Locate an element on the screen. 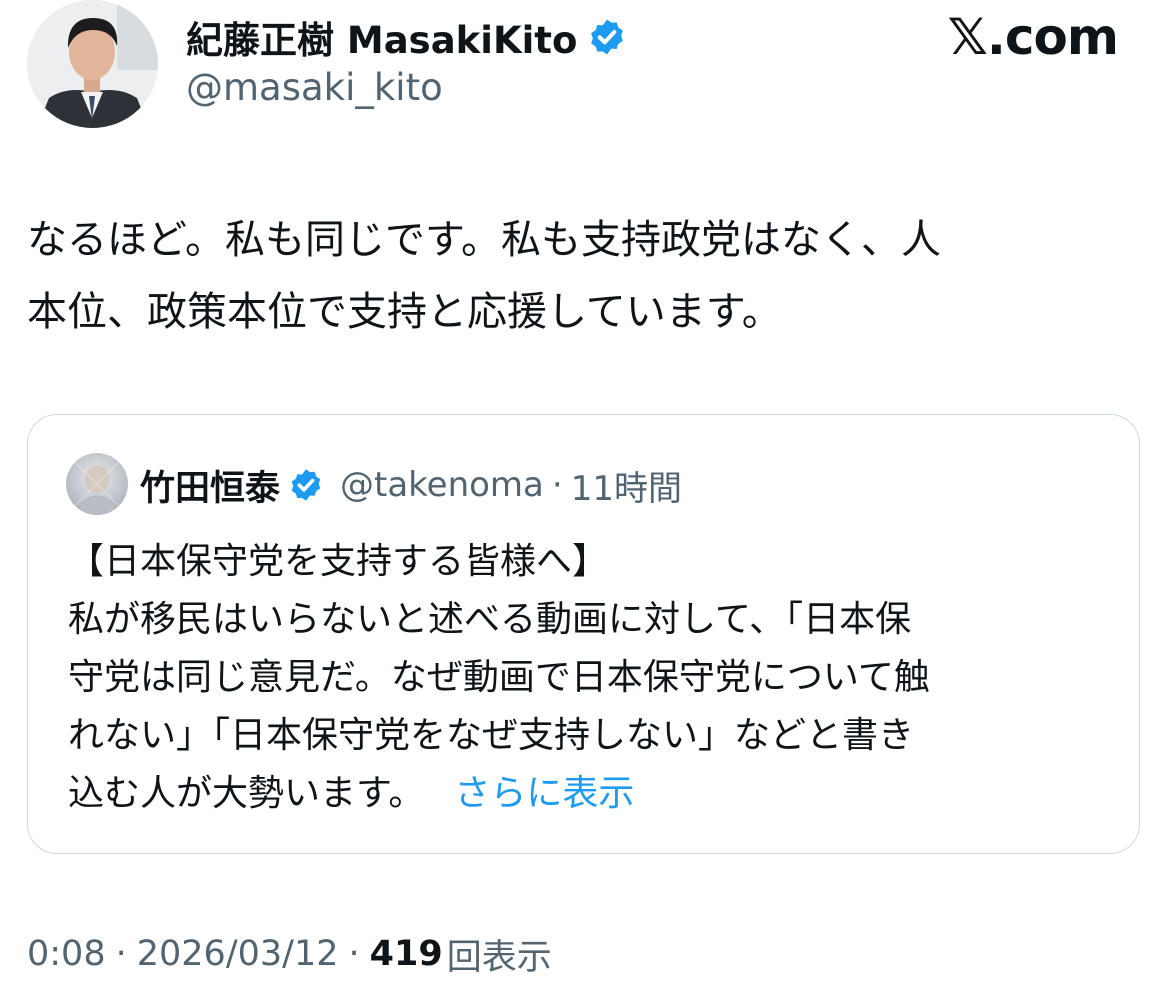 The width and height of the screenshot is (1170, 1000). author-photo is located at coordinates (92, 64).